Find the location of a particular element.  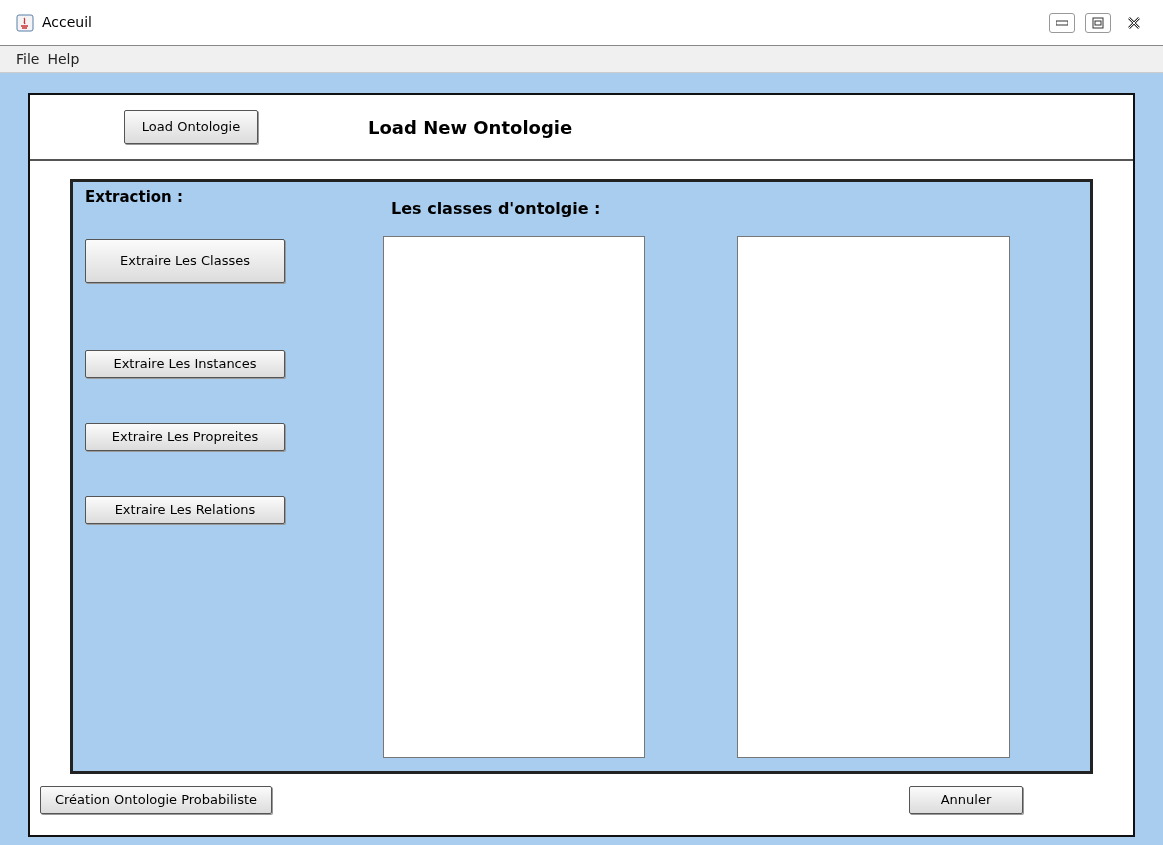

app-icon is located at coordinates (25, 22).